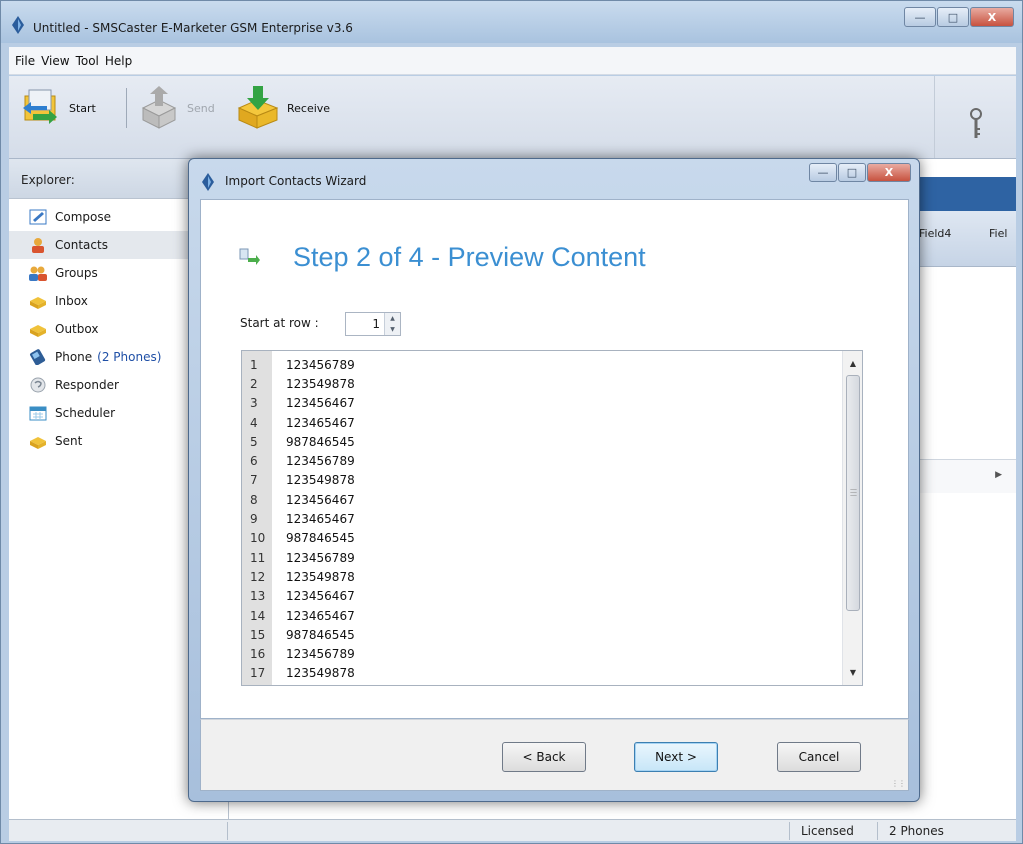 This screenshot has height=844, width=1023. What do you see at coordinates (254, 422) in the screenshot?
I see `row-number: 4` at bounding box center [254, 422].